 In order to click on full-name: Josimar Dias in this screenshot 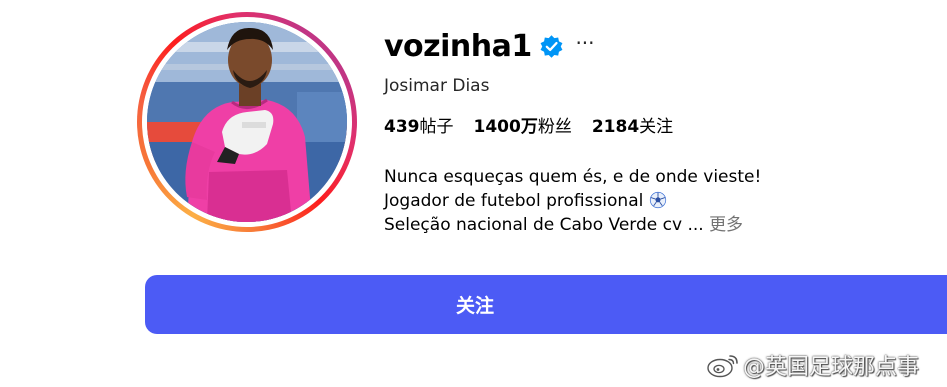, I will do `click(437, 86)`.